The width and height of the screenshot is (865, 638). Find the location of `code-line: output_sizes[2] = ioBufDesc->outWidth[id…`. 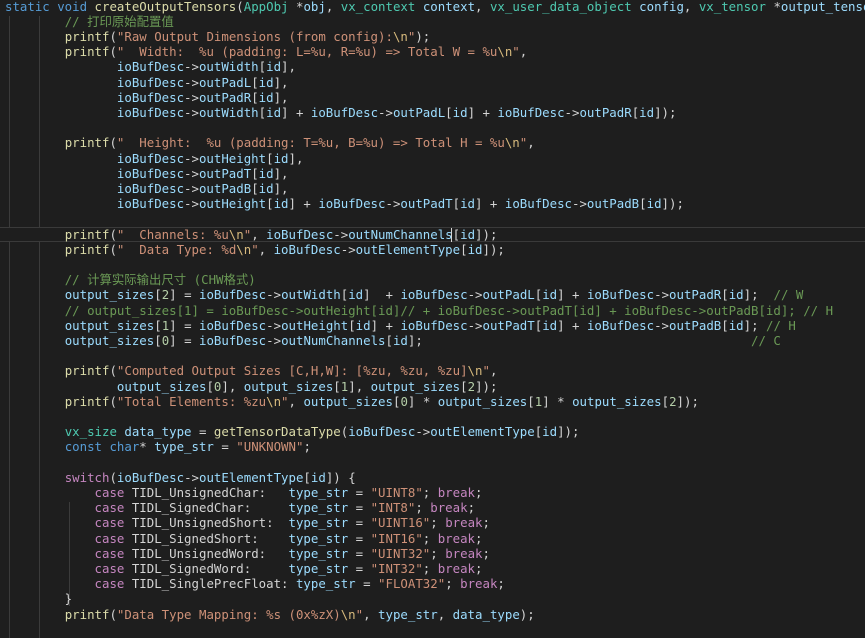

code-line: output_sizes[2] = ioBufDesc->outWidth[id… is located at coordinates (432, 294).